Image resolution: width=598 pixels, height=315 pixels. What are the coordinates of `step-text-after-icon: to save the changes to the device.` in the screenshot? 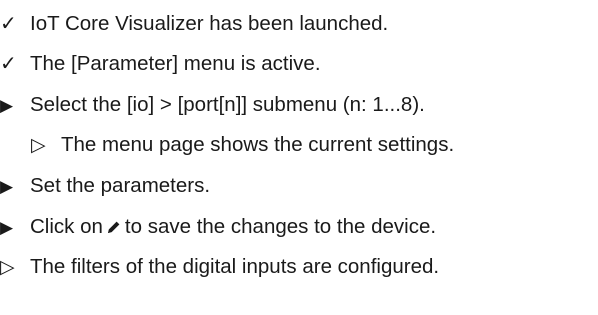 It's located at (280, 226).